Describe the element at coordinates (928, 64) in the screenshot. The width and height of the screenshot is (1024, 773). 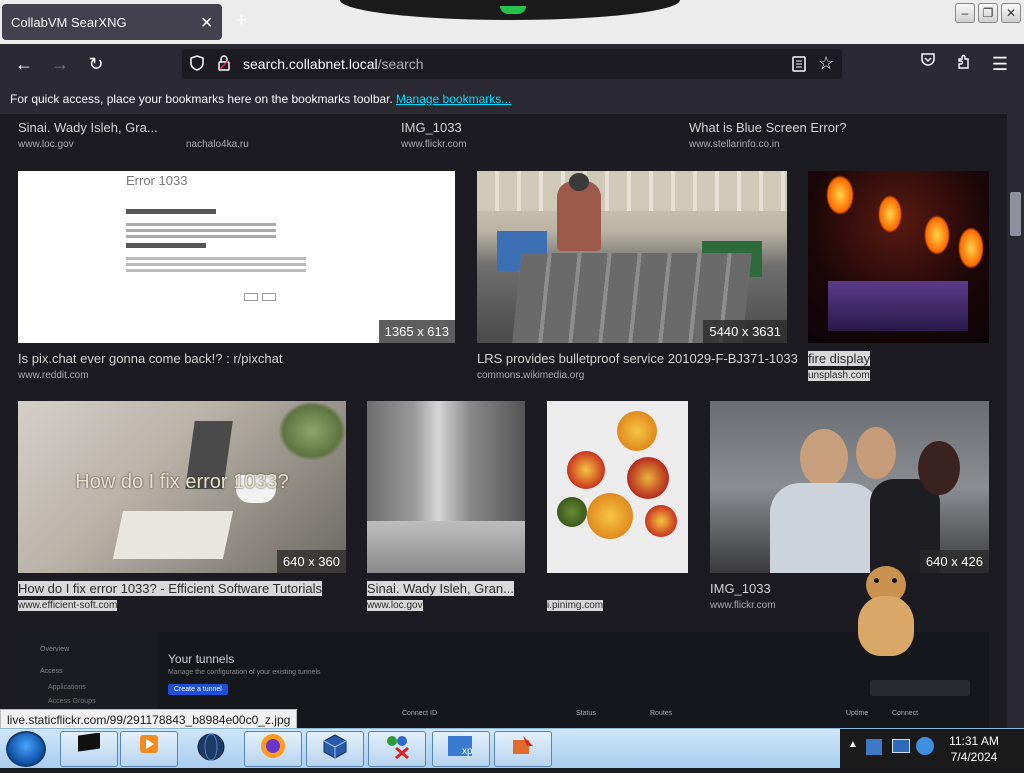
I see `pocket-icon` at that location.